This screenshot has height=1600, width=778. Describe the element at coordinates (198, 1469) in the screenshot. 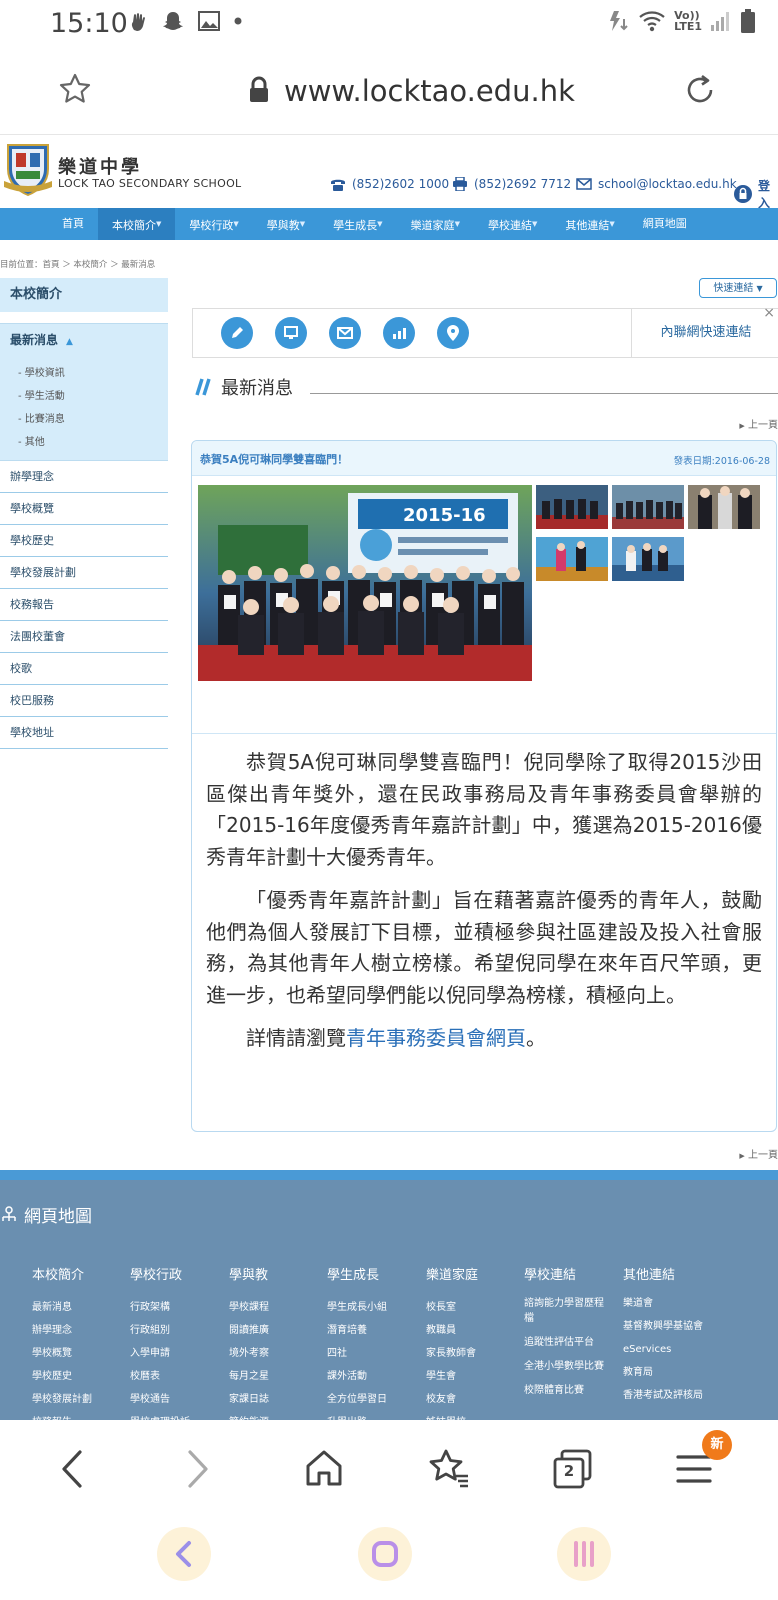

I see `forward-icon` at that location.